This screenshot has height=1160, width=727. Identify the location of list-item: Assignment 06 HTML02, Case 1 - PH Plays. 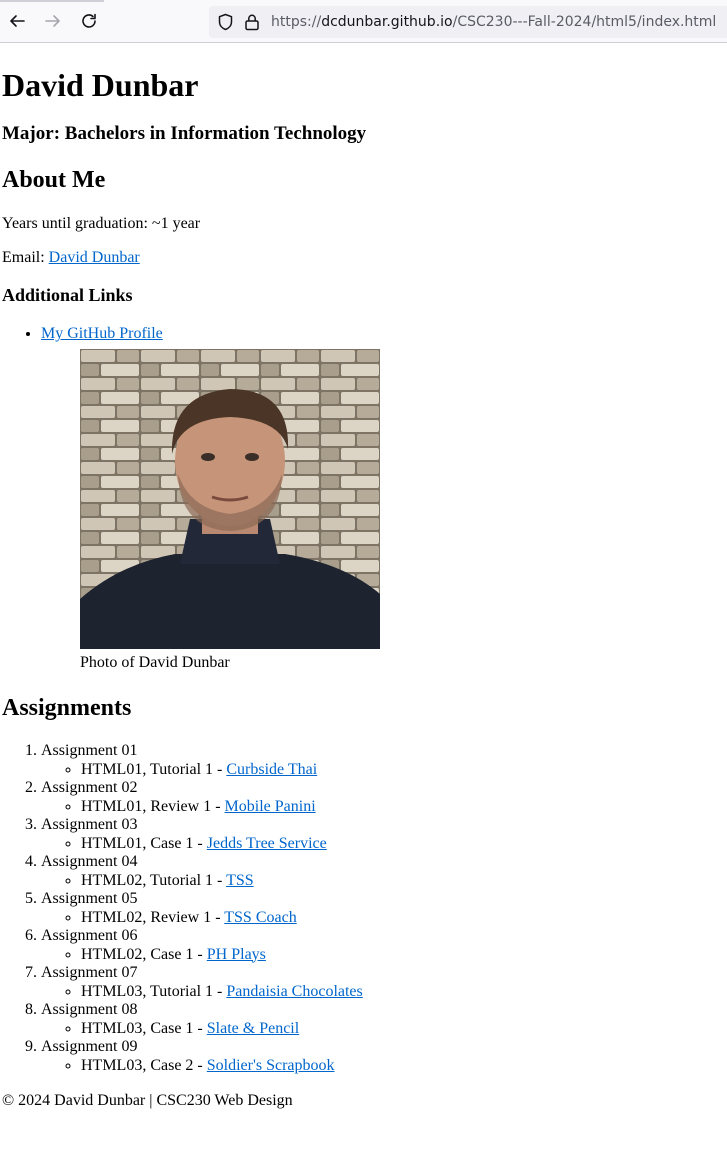
(383, 945).